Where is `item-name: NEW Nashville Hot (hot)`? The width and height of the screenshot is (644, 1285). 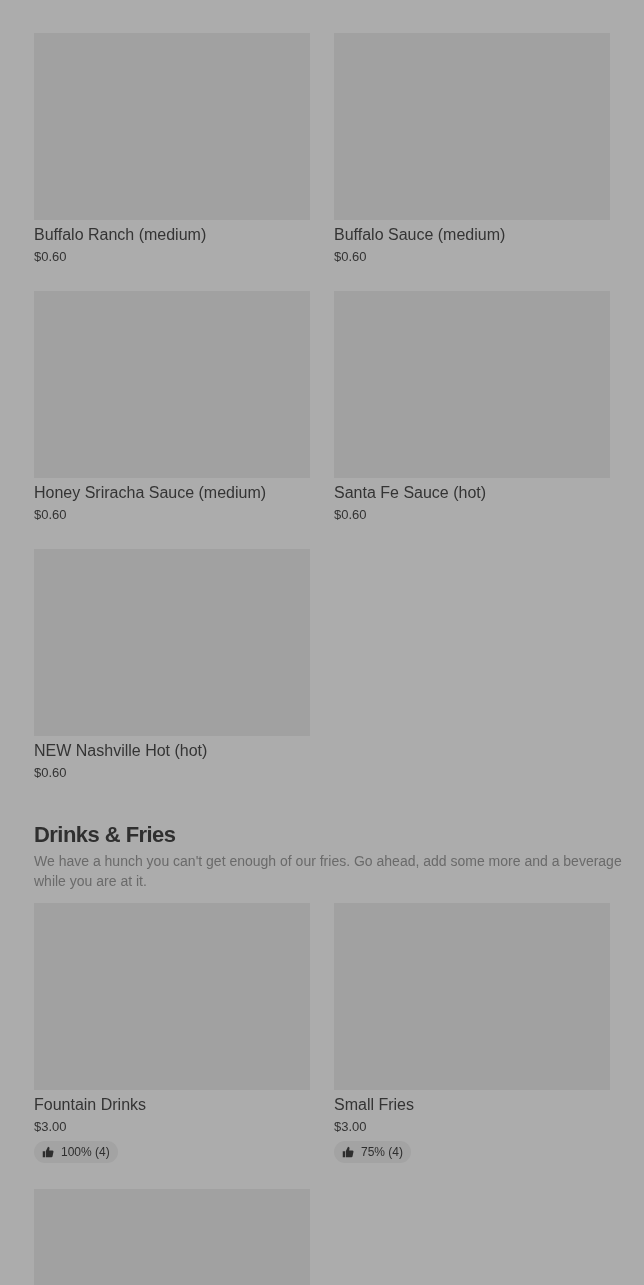 item-name: NEW Nashville Hot (hot) is located at coordinates (121, 751).